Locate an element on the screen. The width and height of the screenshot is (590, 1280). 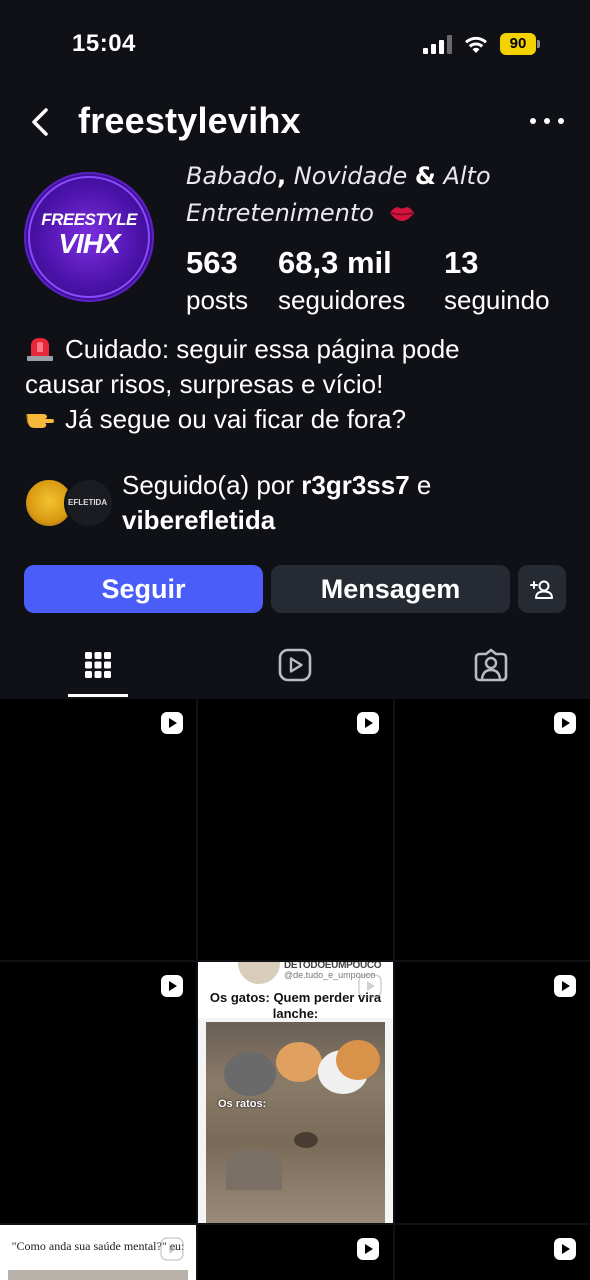
pointing-hand-icon is located at coordinates (40, 420).